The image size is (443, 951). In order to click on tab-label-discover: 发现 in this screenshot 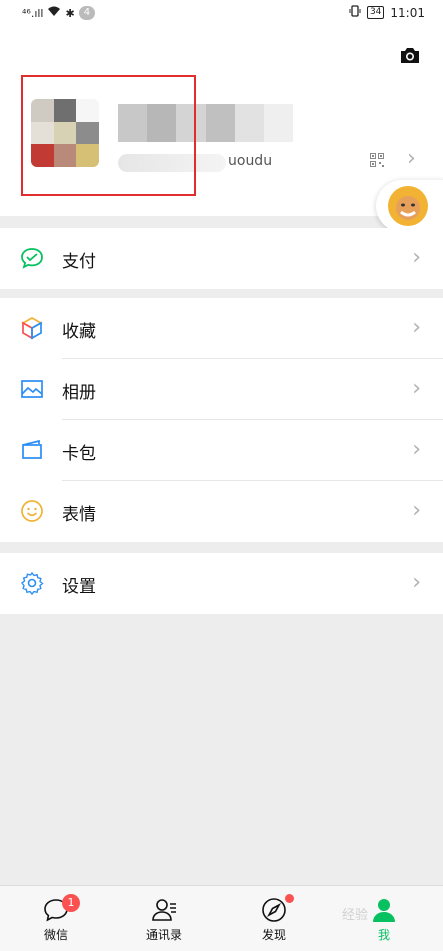, I will do `click(273, 935)`.